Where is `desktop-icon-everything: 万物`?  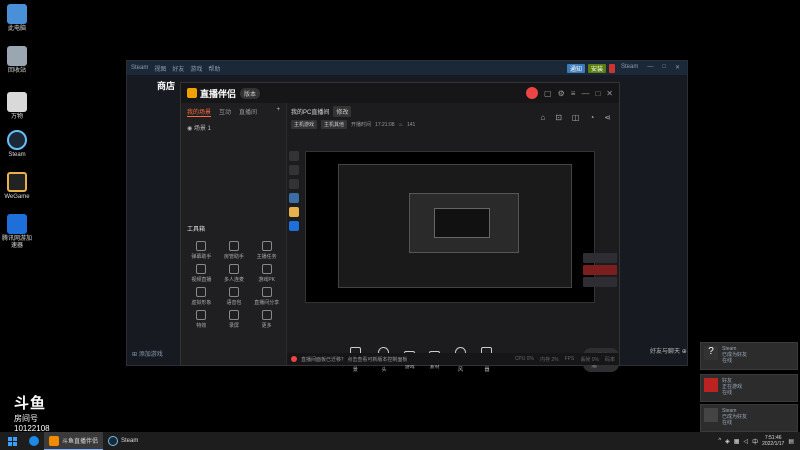 desktop-icon-everything: 万物 is located at coordinates (17, 106).